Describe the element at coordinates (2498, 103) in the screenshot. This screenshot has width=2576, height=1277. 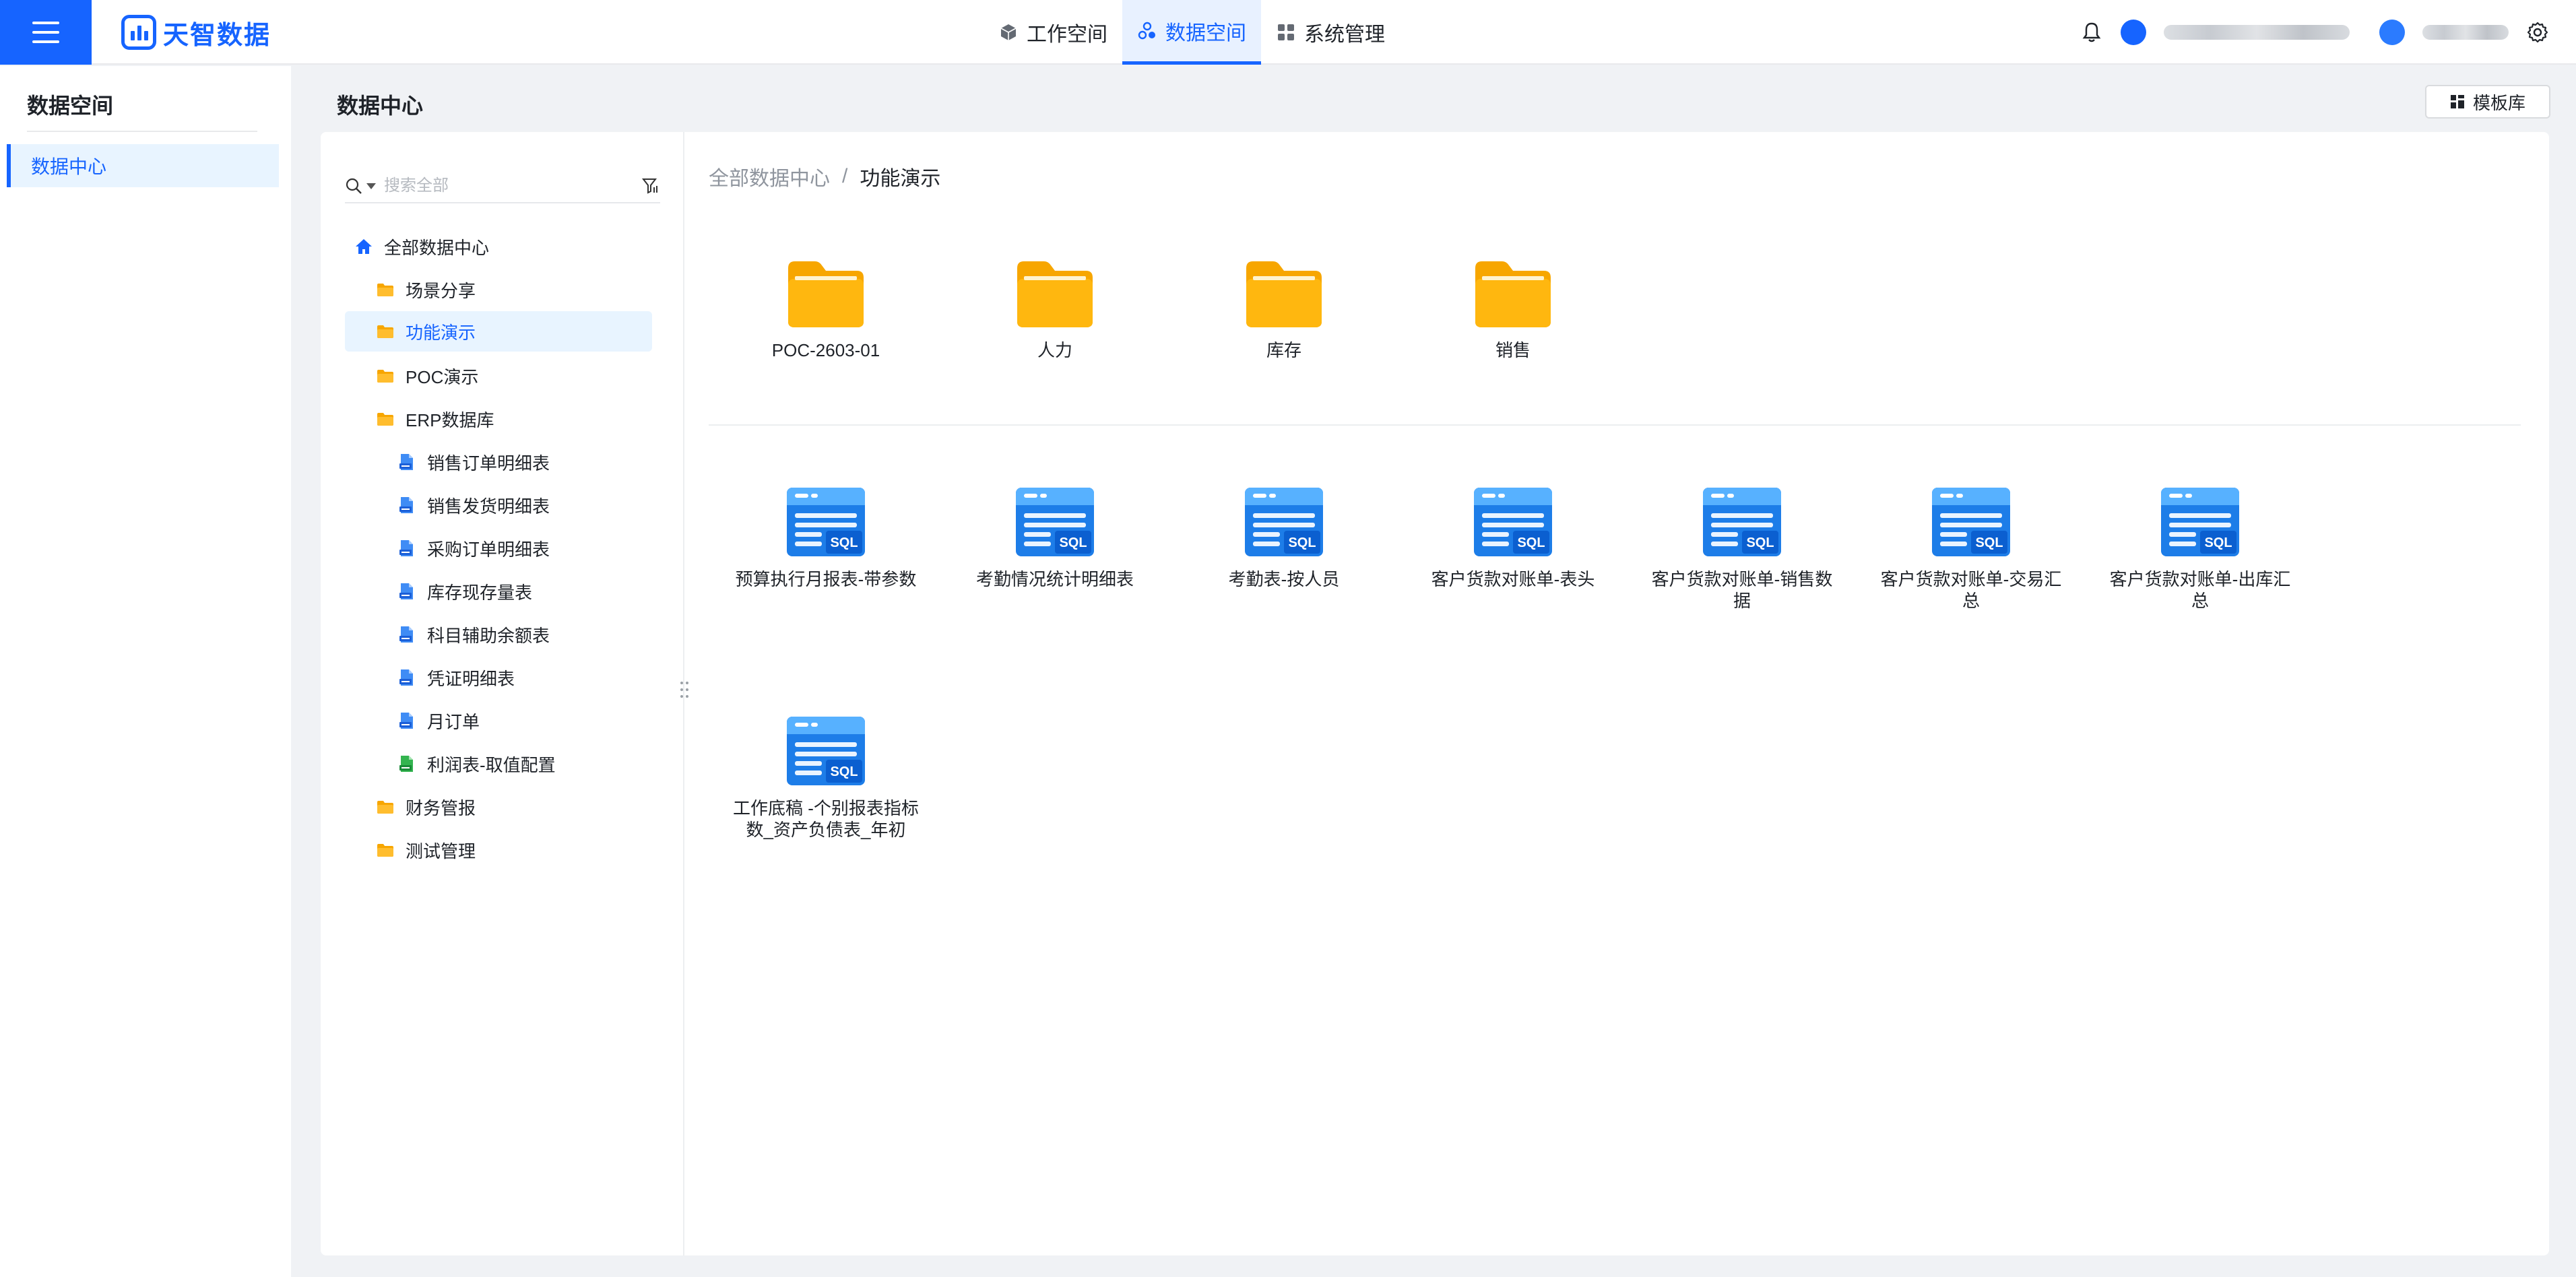
I see `template-library-label: 模板库` at that location.